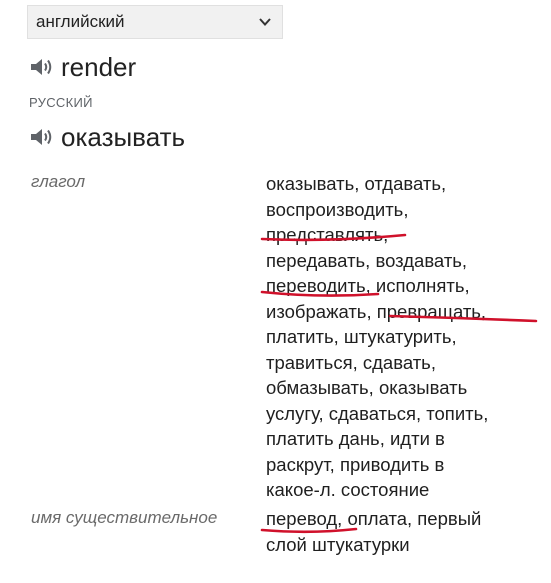 The image size is (551, 583). I want to click on chevron-down-icon, so click(265, 22).